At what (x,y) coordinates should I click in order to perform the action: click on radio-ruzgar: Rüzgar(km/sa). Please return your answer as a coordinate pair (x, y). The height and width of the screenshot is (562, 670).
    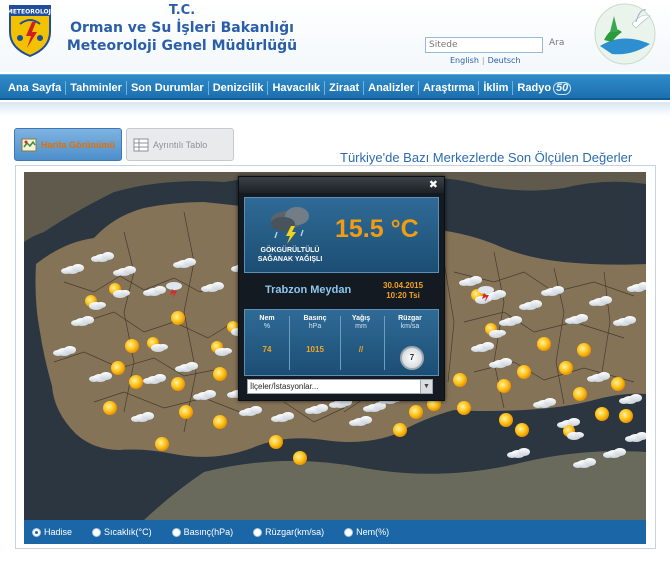
    Looking at the image, I should click on (288, 532).